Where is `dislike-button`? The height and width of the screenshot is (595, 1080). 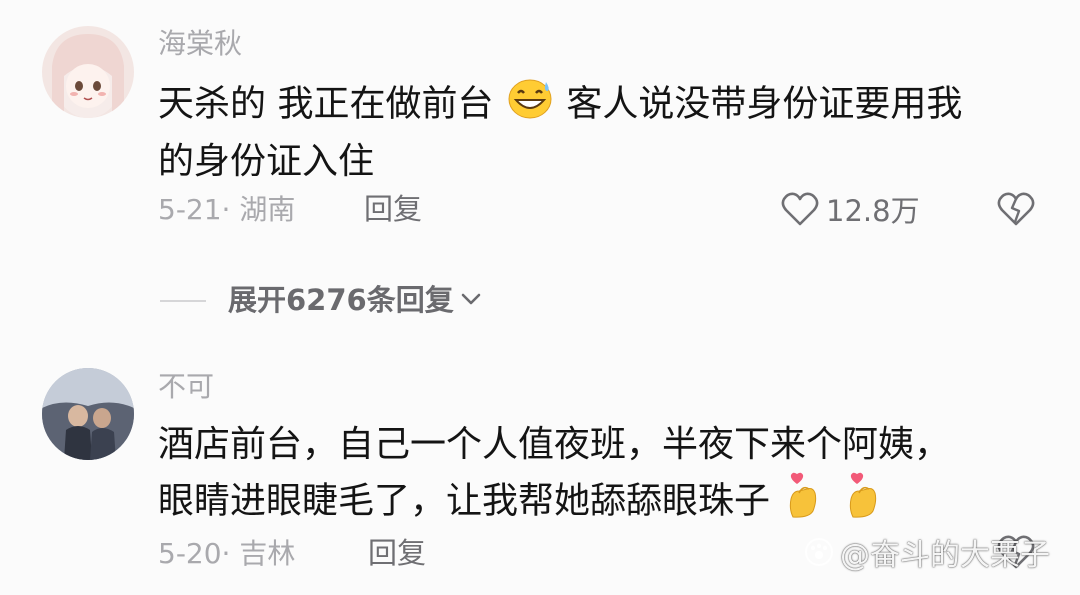 dislike-button is located at coordinates (1016, 211).